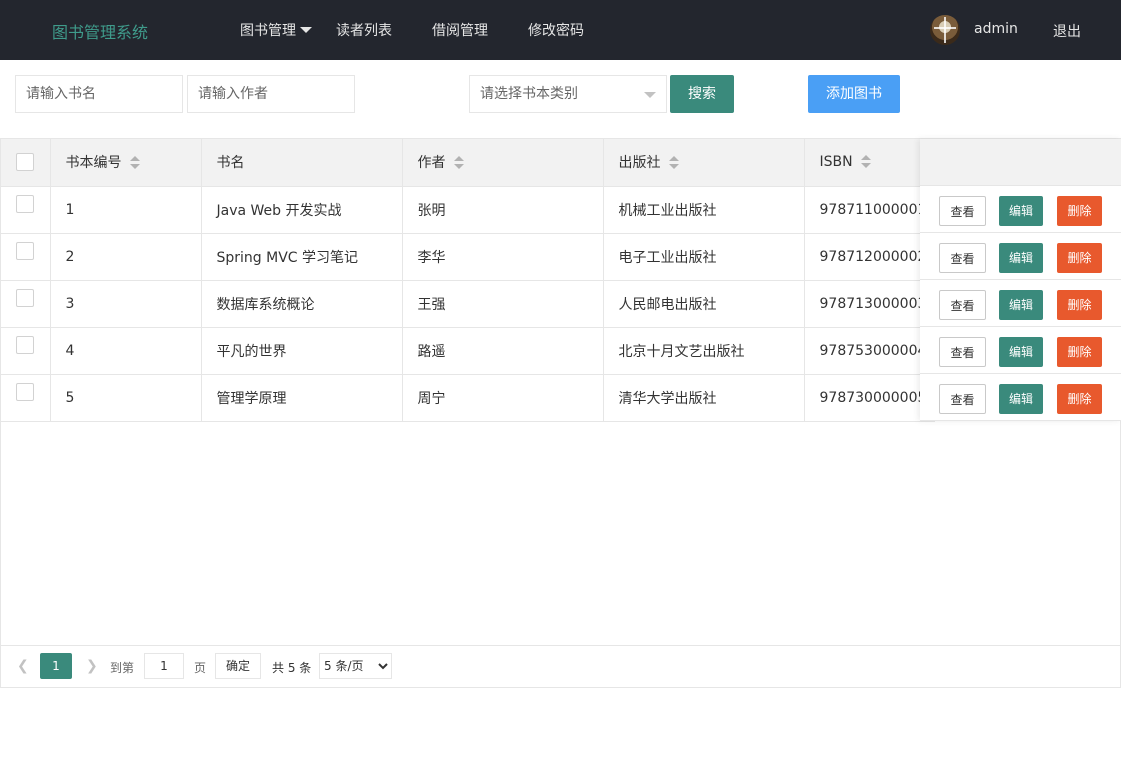 The image size is (1121, 767). What do you see at coordinates (503, 304) in the screenshot?
I see `cell-author: 王强` at bounding box center [503, 304].